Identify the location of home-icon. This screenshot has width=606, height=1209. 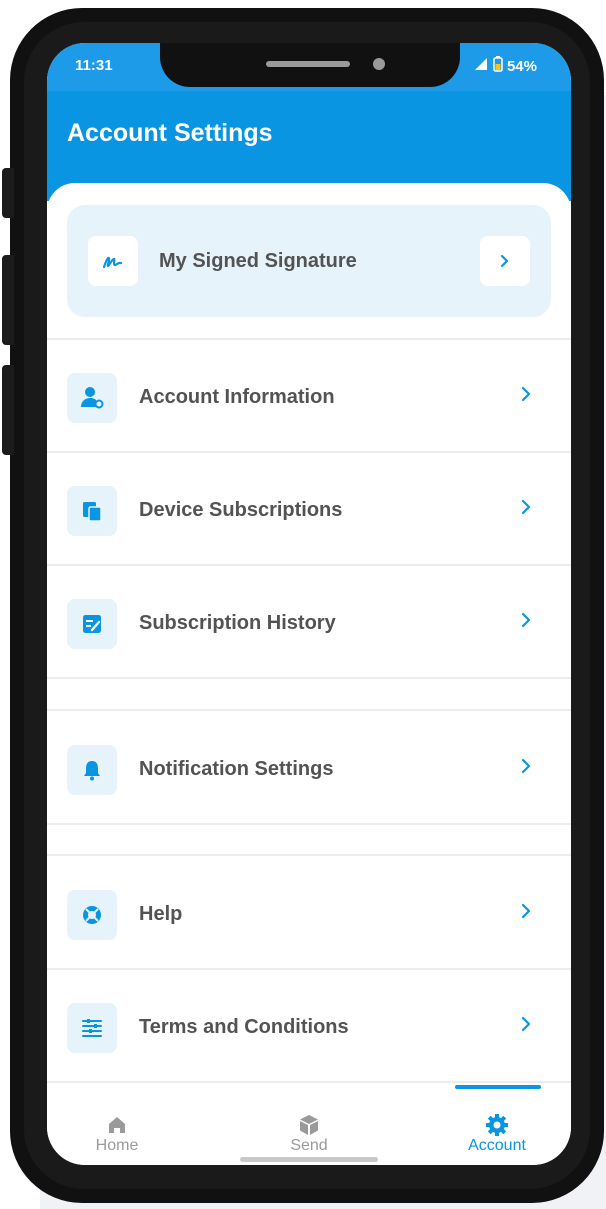
(117, 1125).